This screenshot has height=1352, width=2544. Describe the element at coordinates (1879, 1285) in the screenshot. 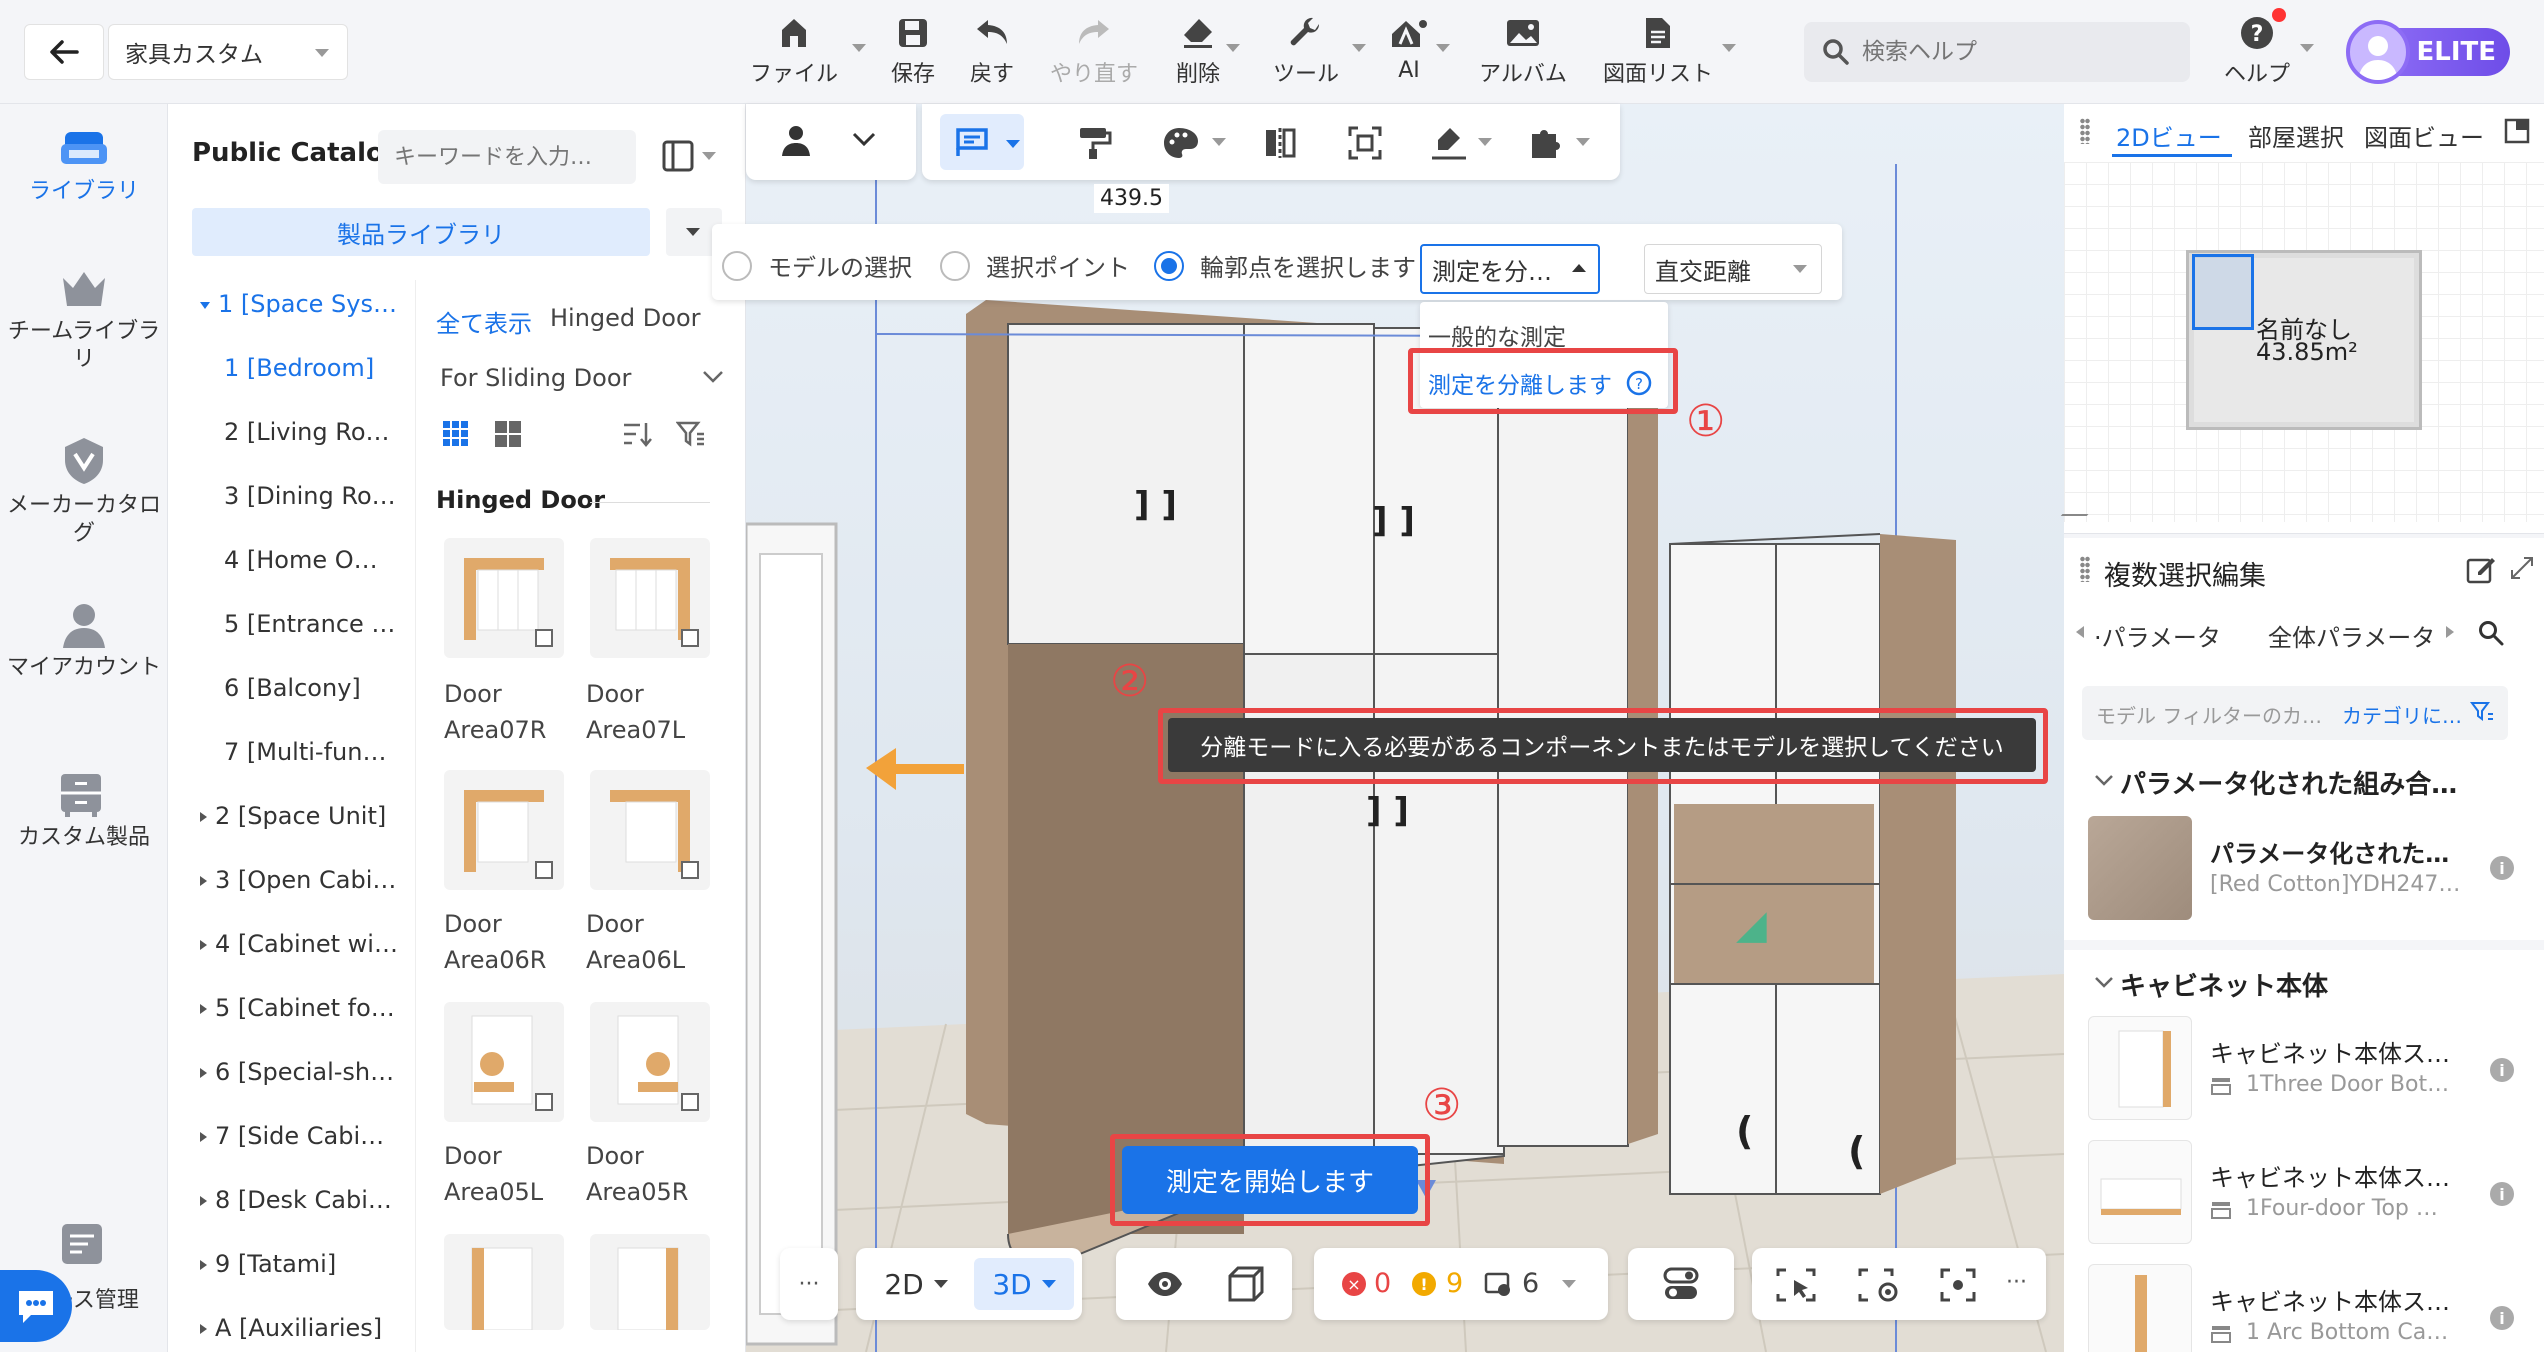

I see `camera-settings-icon` at that location.